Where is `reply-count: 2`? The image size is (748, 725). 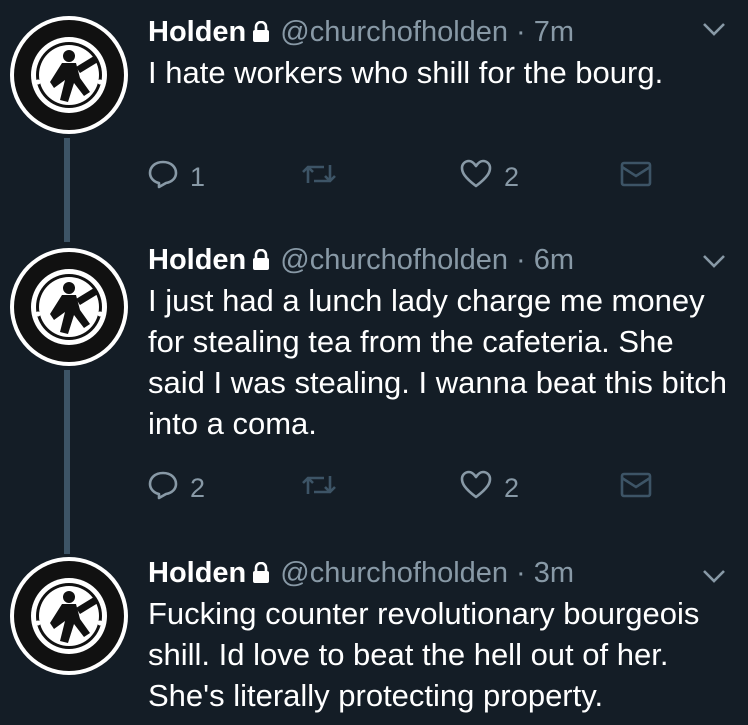
reply-count: 2 is located at coordinates (198, 487).